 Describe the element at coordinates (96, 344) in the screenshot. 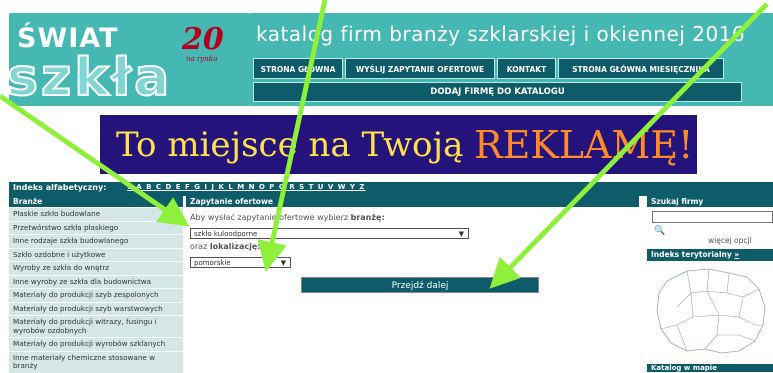

I see `category-item: Materiały do produkcji wyrobów szklanych` at that location.